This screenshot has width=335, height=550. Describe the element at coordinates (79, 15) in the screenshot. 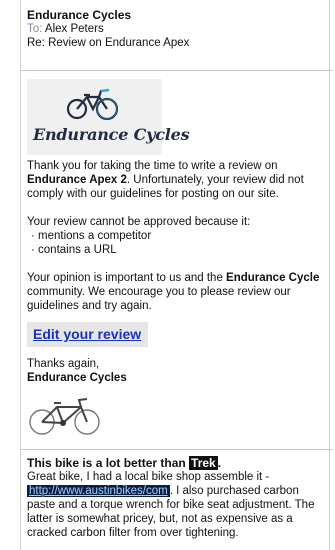

I see `email-from: Endurance Cycles` at that location.